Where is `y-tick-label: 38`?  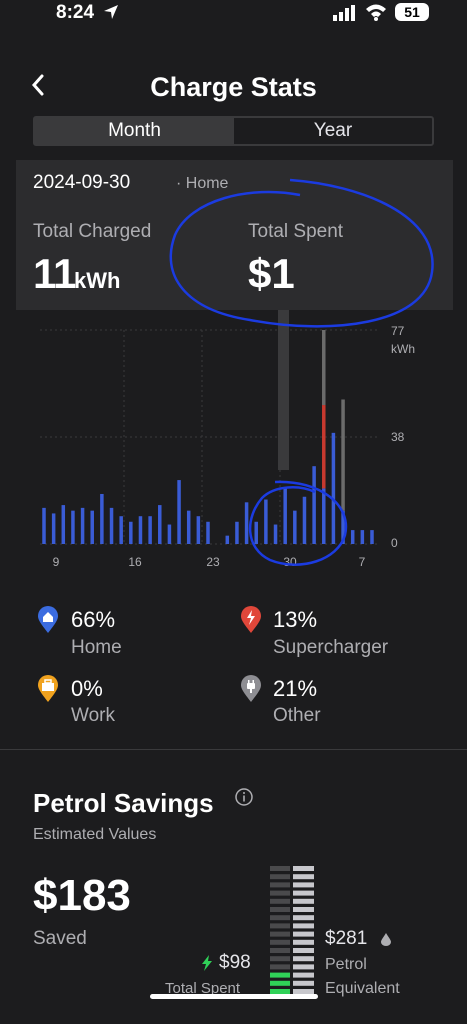 y-tick-label: 38 is located at coordinates (398, 437).